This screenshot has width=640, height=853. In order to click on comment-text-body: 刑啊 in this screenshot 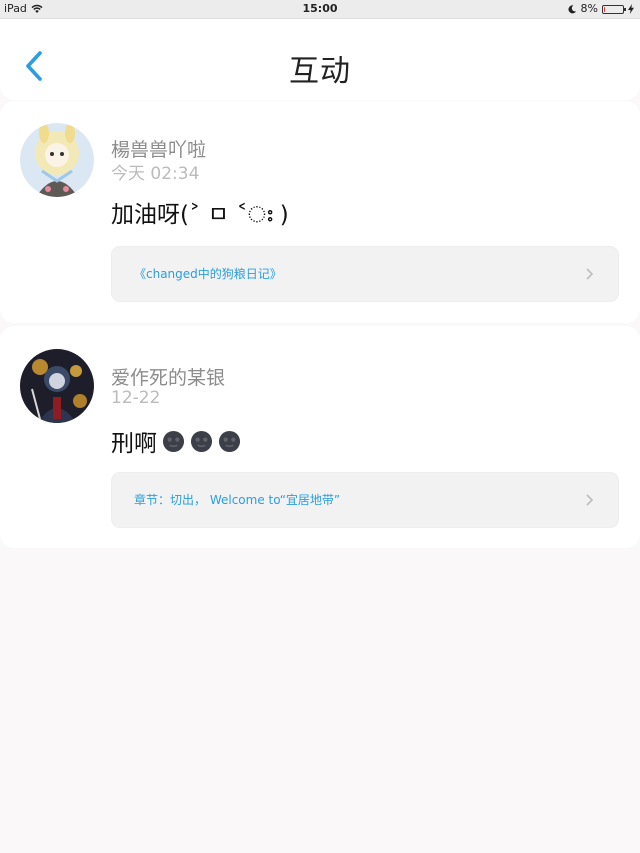, I will do `click(134, 444)`.